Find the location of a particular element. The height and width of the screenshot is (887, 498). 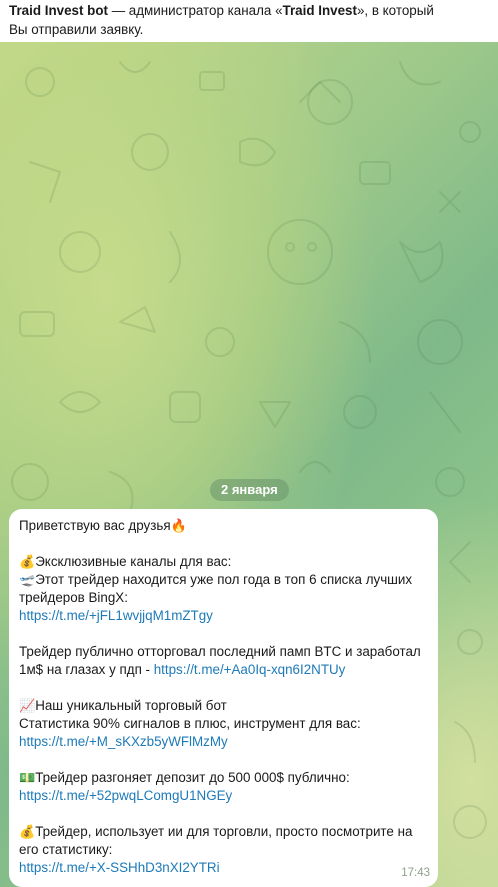

money-bag-icon: 💰 is located at coordinates (27, 561).